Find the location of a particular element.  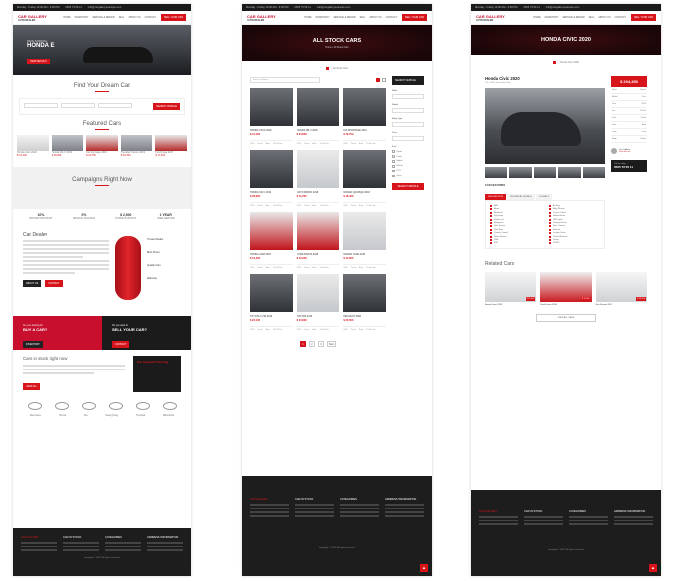

campaign-item: $ 2,000 TRADE IN BONUS is located at coordinates (125, 216).